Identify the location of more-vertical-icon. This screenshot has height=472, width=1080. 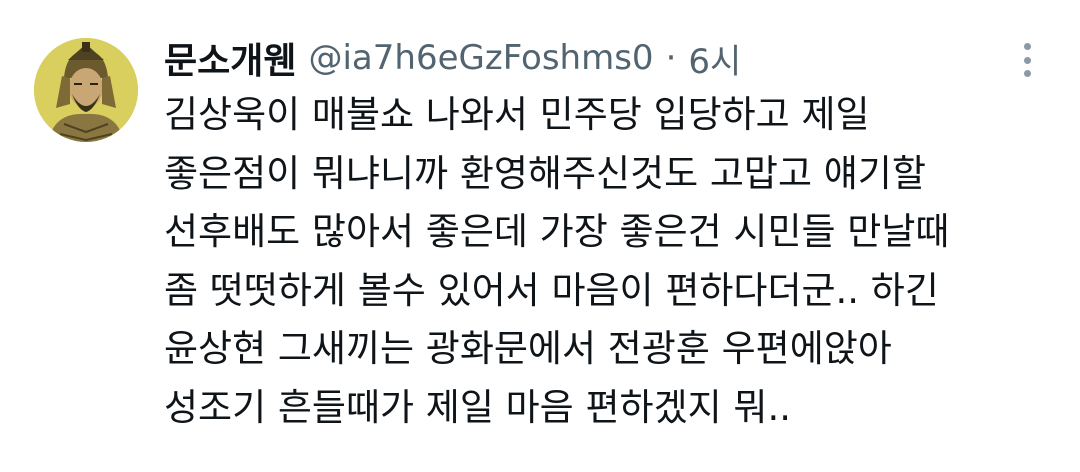
(1027, 60).